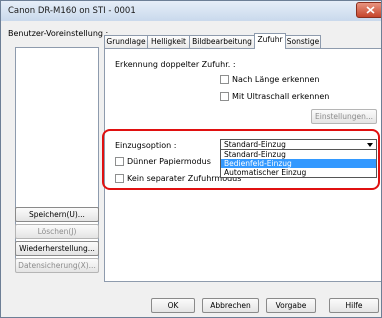 This screenshot has height=318, width=382. What do you see at coordinates (191, 11) in the screenshot?
I see `title-bar: Canon DR-M160 on STI - 0001` at bounding box center [191, 11].